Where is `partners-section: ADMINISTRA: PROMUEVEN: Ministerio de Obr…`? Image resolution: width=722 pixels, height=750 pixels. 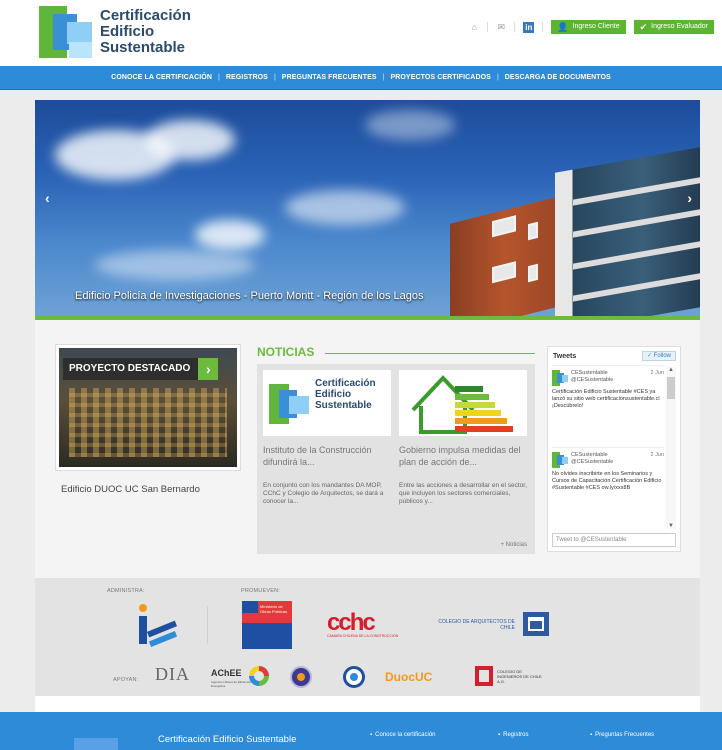 partners-section: ADMINISTRA: PROMUEVEN: Ministerio de Obr… is located at coordinates (367, 637).